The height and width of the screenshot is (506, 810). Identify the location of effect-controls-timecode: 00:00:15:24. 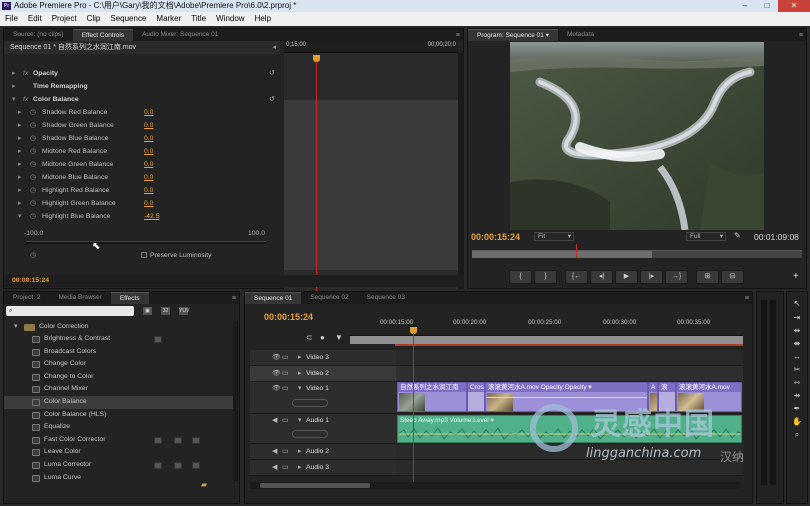
(30, 280).